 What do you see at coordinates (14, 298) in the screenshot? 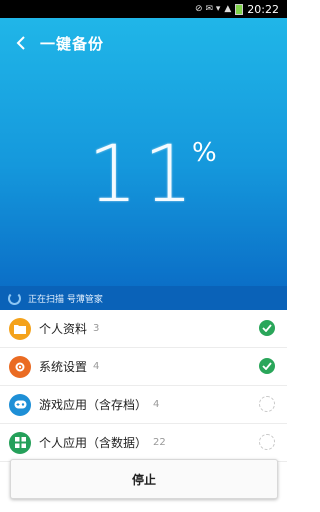
I see `spinner-icon` at bounding box center [14, 298].